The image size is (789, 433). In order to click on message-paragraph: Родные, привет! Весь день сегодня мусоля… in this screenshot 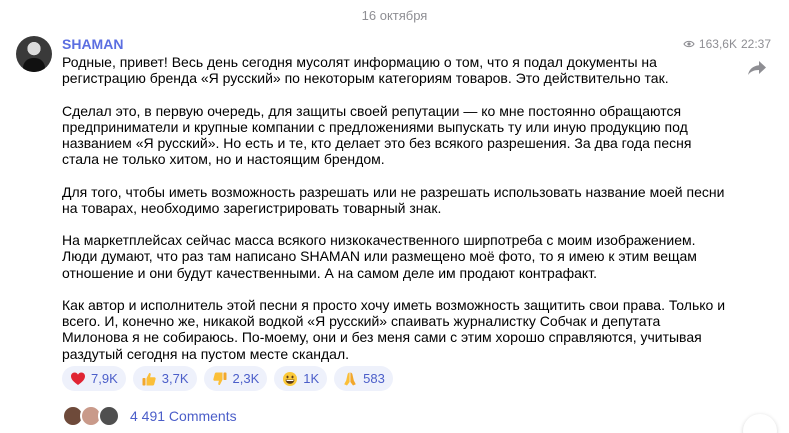, I will do `click(365, 70)`.